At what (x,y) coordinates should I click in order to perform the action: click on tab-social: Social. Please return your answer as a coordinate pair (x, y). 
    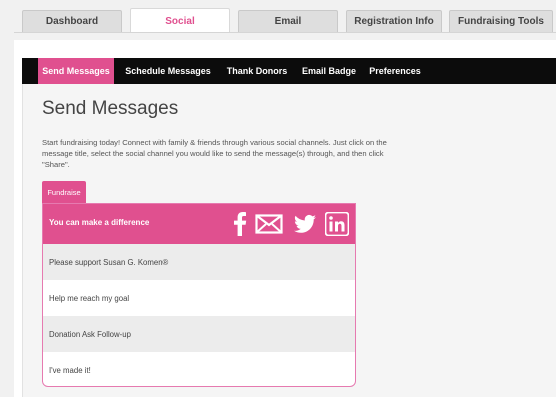
    Looking at the image, I should click on (180, 20).